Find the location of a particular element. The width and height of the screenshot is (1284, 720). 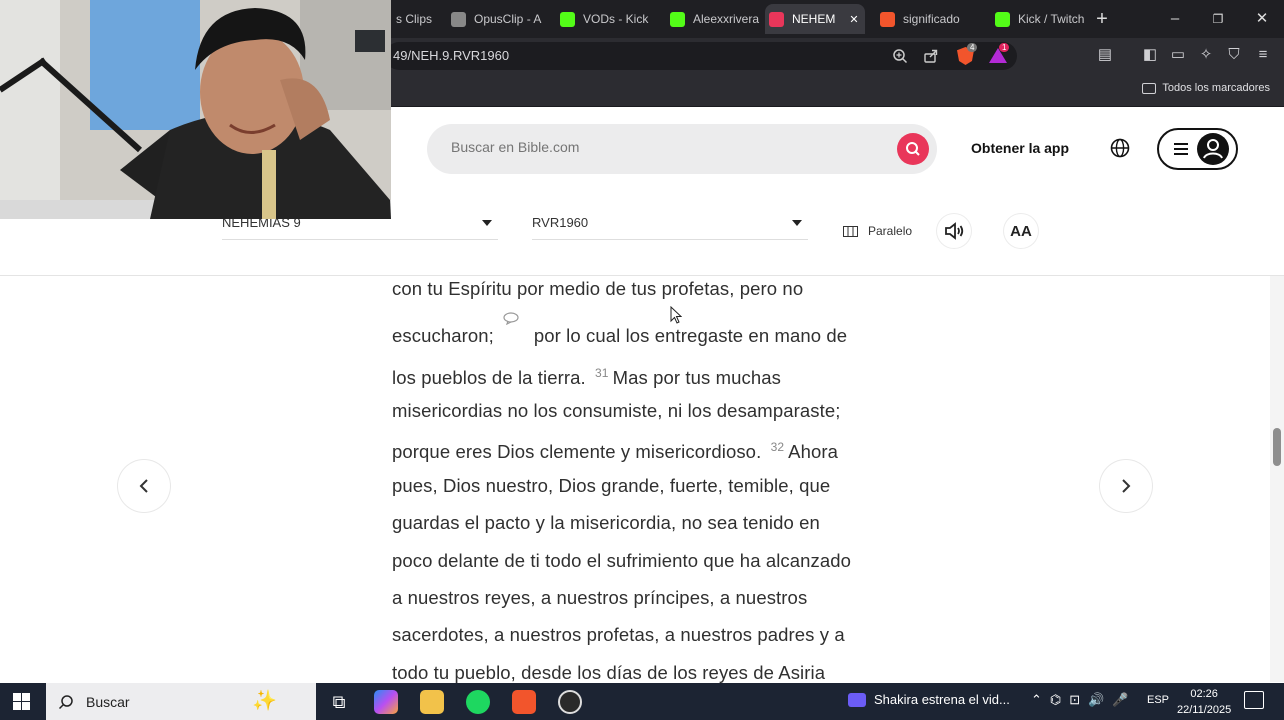

rewards-badge: 1 is located at coordinates (1004, 47).